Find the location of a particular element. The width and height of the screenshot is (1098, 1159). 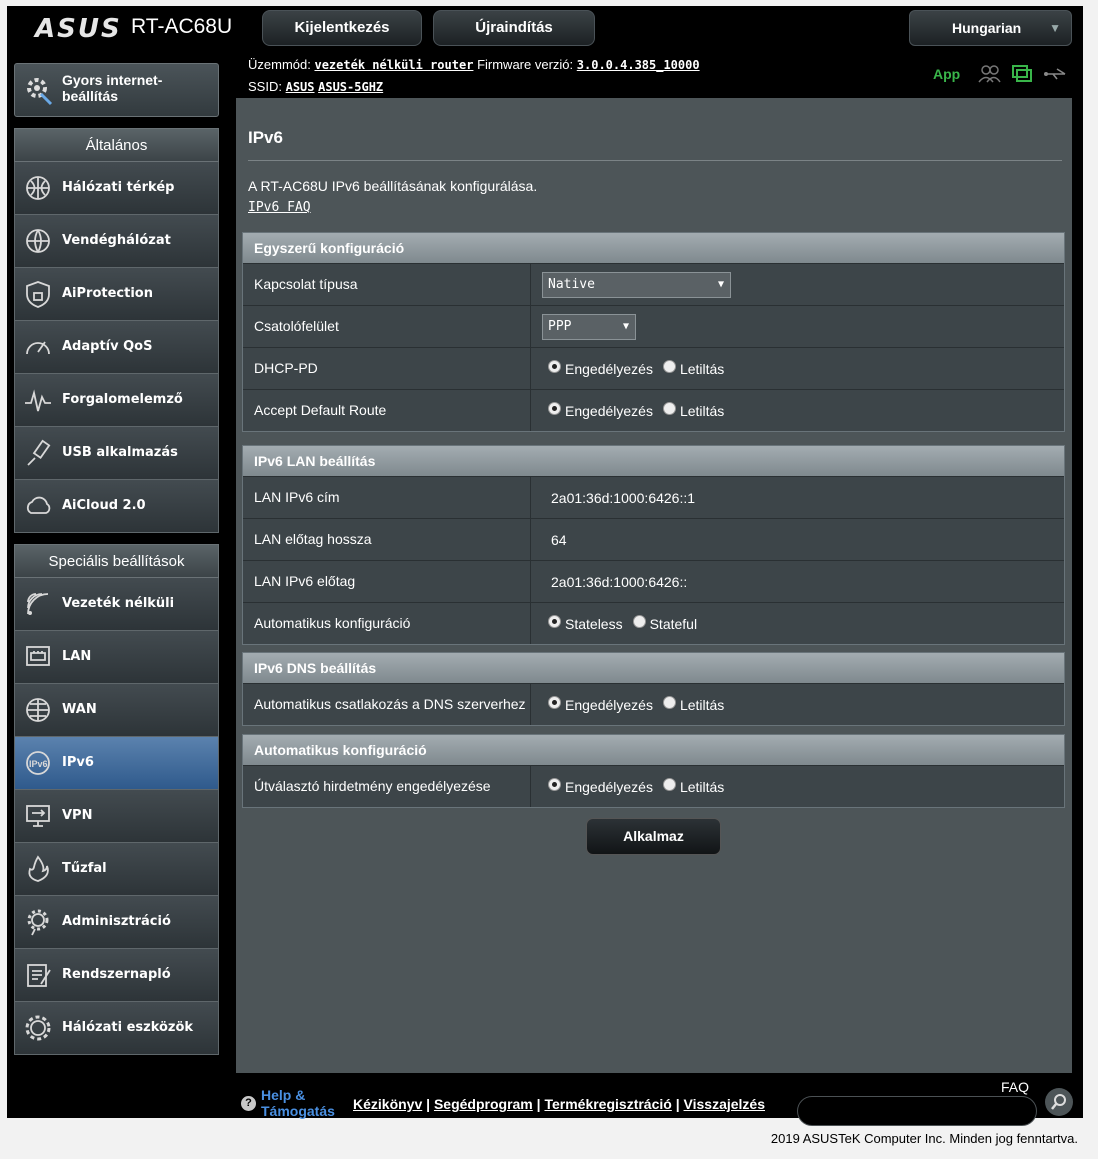

globe-network-icon is located at coordinates (38, 188).